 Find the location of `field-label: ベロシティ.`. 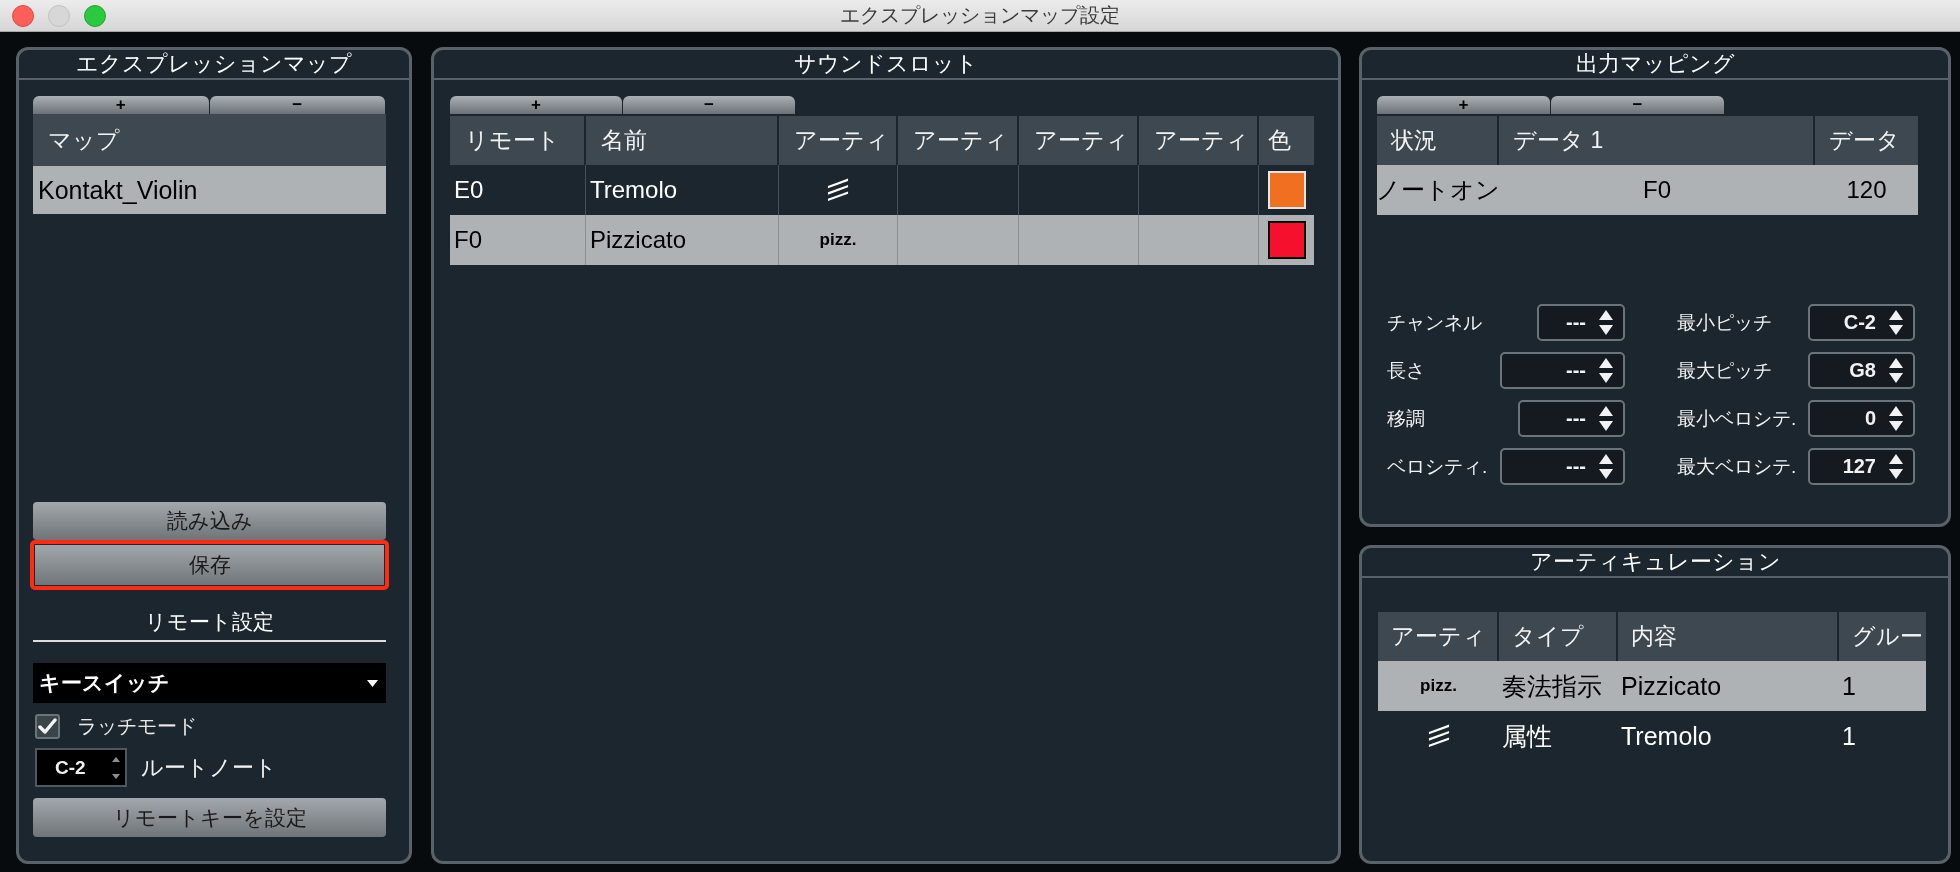

field-label: ベロシティ. is located at coordinates (1437, 466).